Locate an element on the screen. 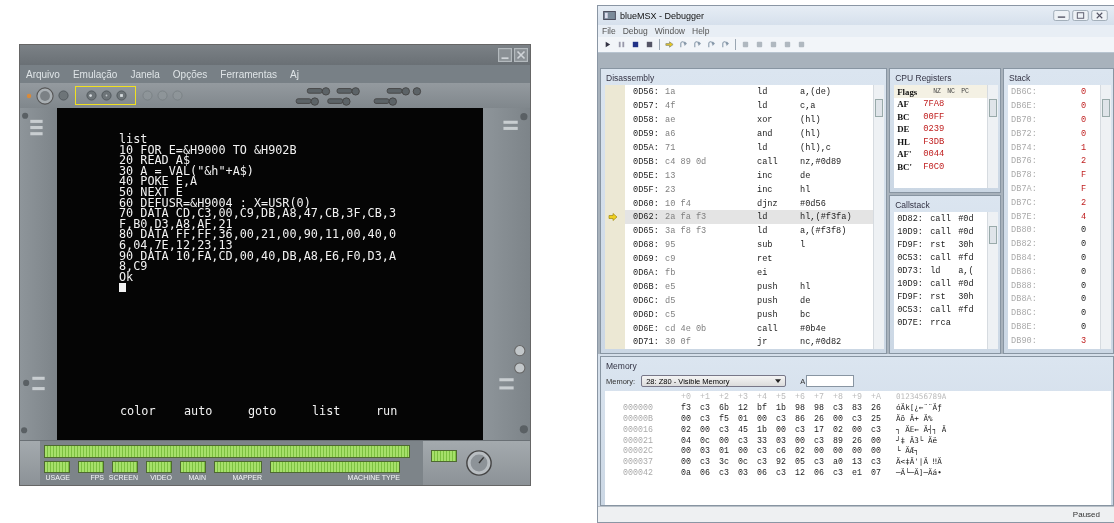 Image resolution: width=1114 pixels, height=523 pixels. register-name: BC' is located at coordinates (905, 166).